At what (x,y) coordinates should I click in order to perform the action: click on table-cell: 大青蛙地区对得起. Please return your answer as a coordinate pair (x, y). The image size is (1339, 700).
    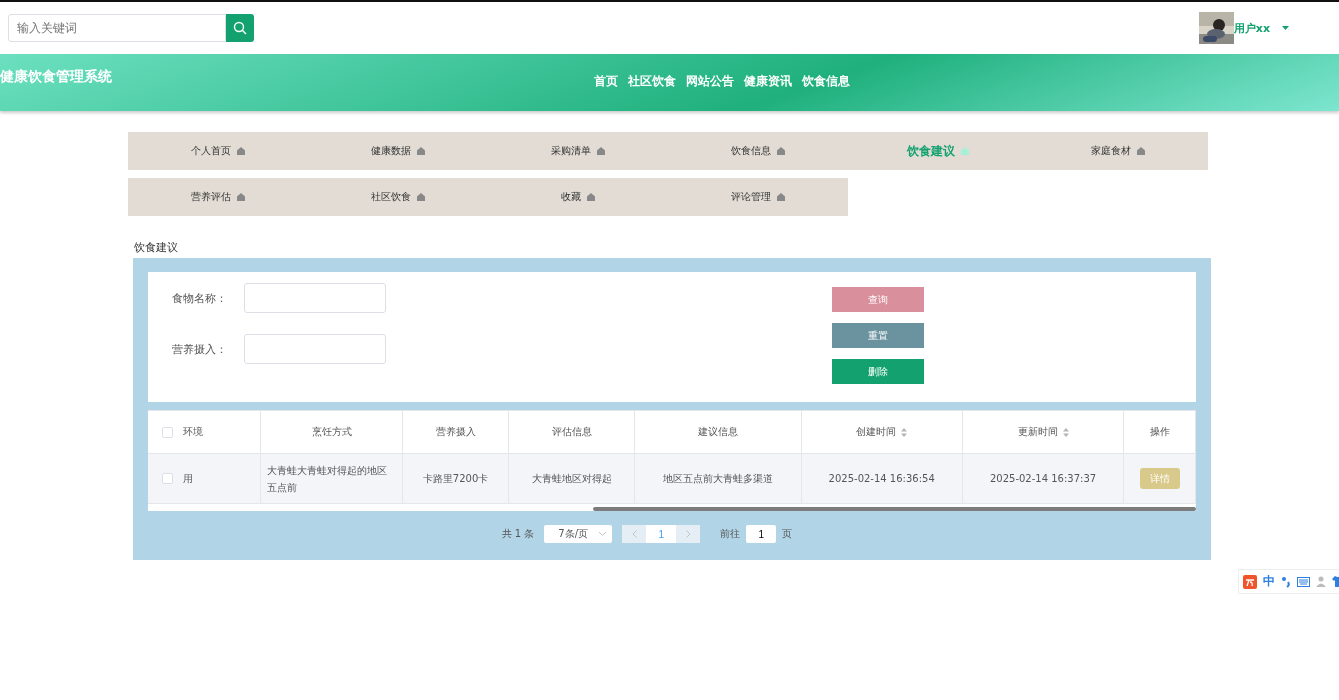
    Looking at the image, I should click on (571, 478).